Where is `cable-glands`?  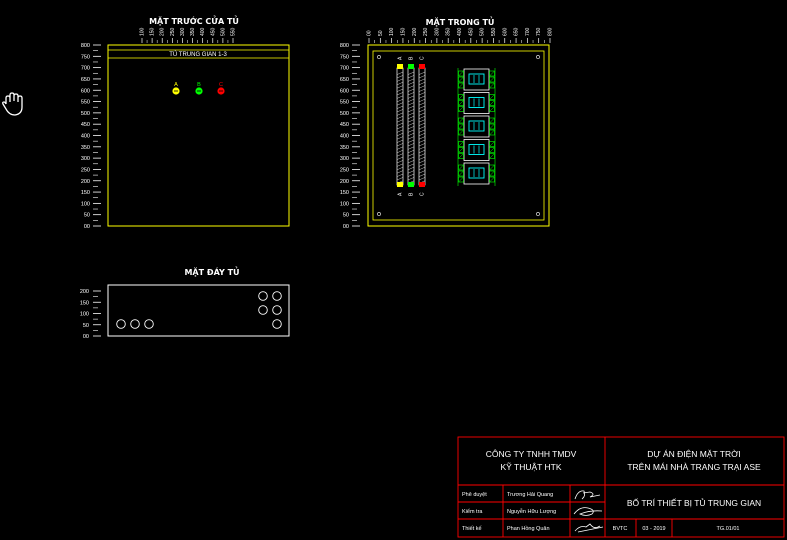
cable-glands is located at coordinates (199, 310).